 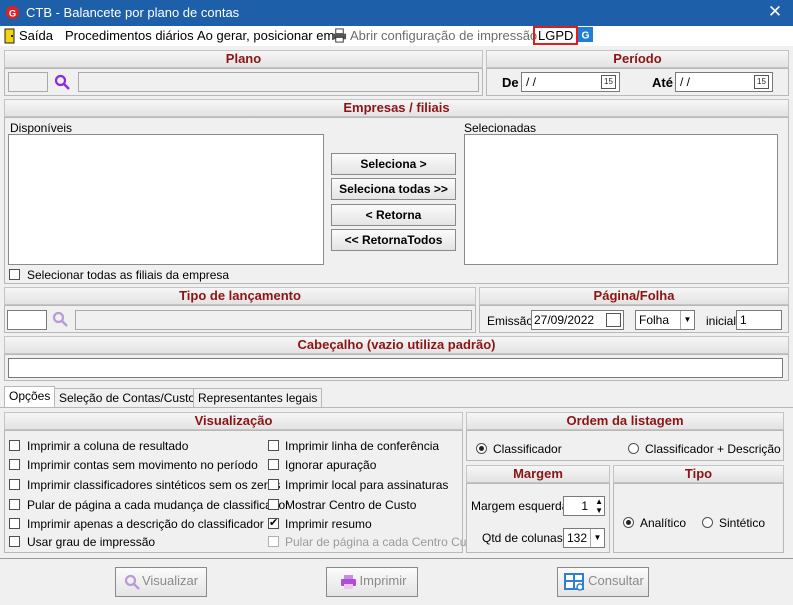 I want to click on tab-opcoes: Opções, so click(x=30, y=397).